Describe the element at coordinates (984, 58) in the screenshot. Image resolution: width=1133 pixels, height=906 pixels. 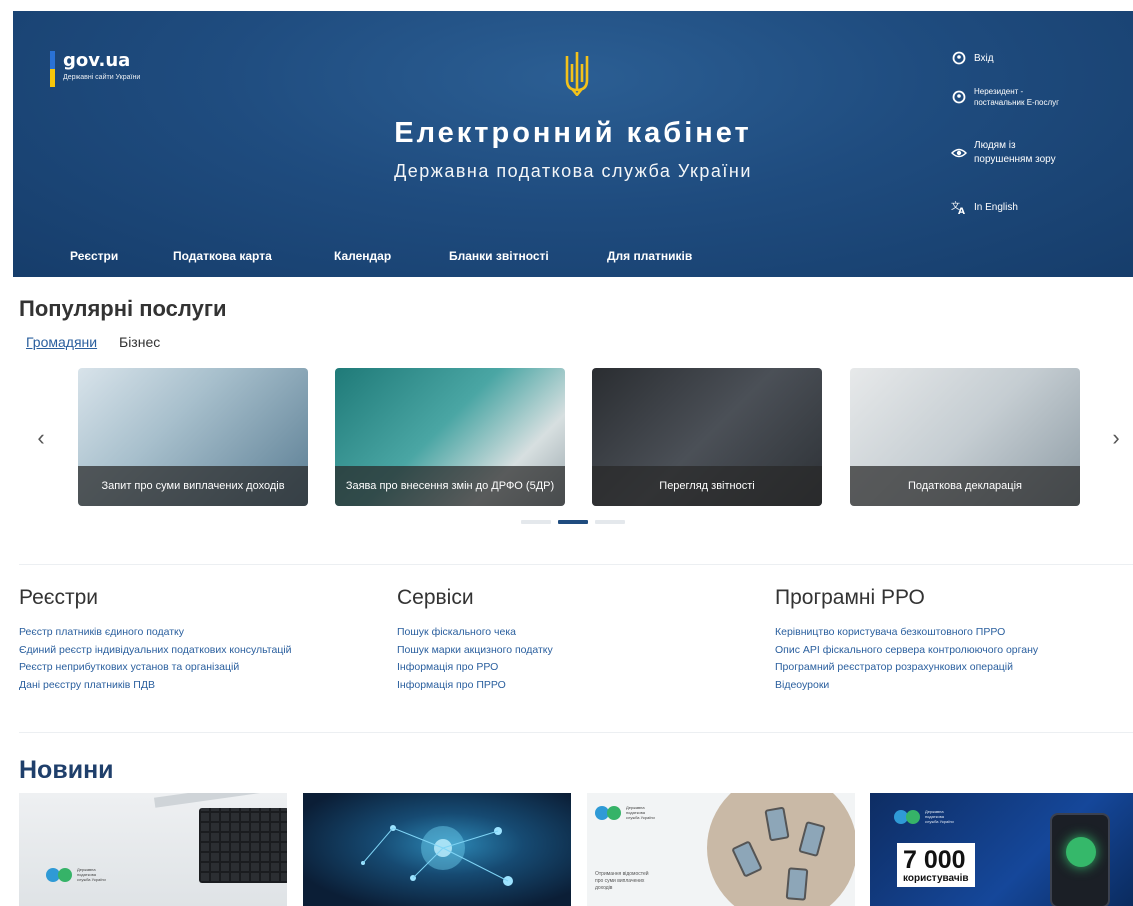
I see `login-label: Вхід` at that location.